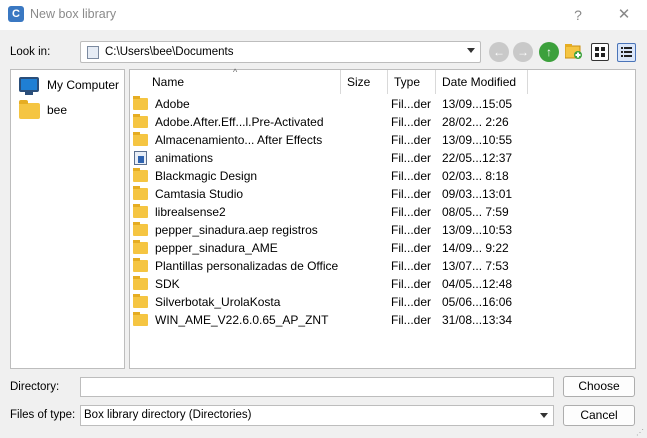 This screenshot has height=438, width=647. Describe the element at coordinates (475, 122) in the screenshot. I see `file-date-modified: 28/02... 2:26` at that location.